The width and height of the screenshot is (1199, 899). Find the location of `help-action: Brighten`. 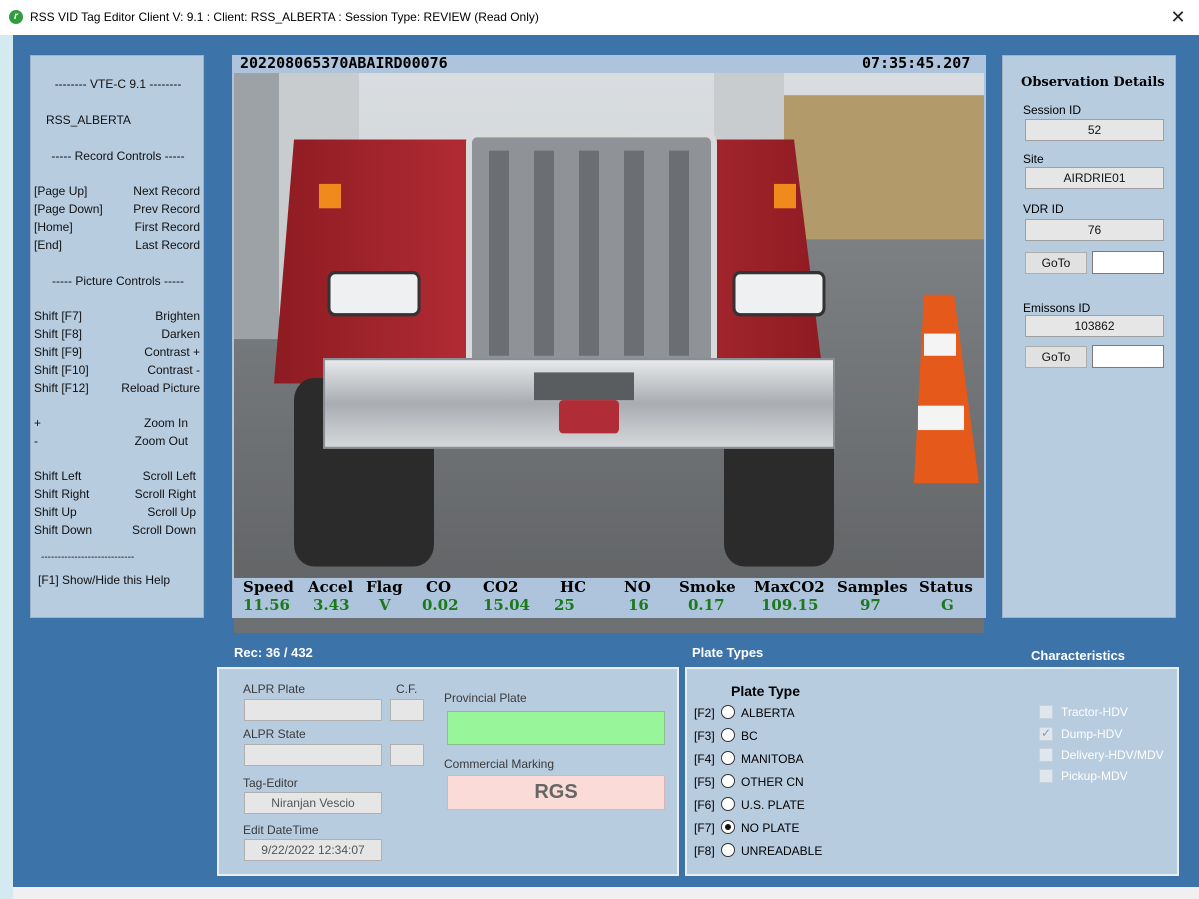

help-action: Brighten is located at coordinates (177, 316).